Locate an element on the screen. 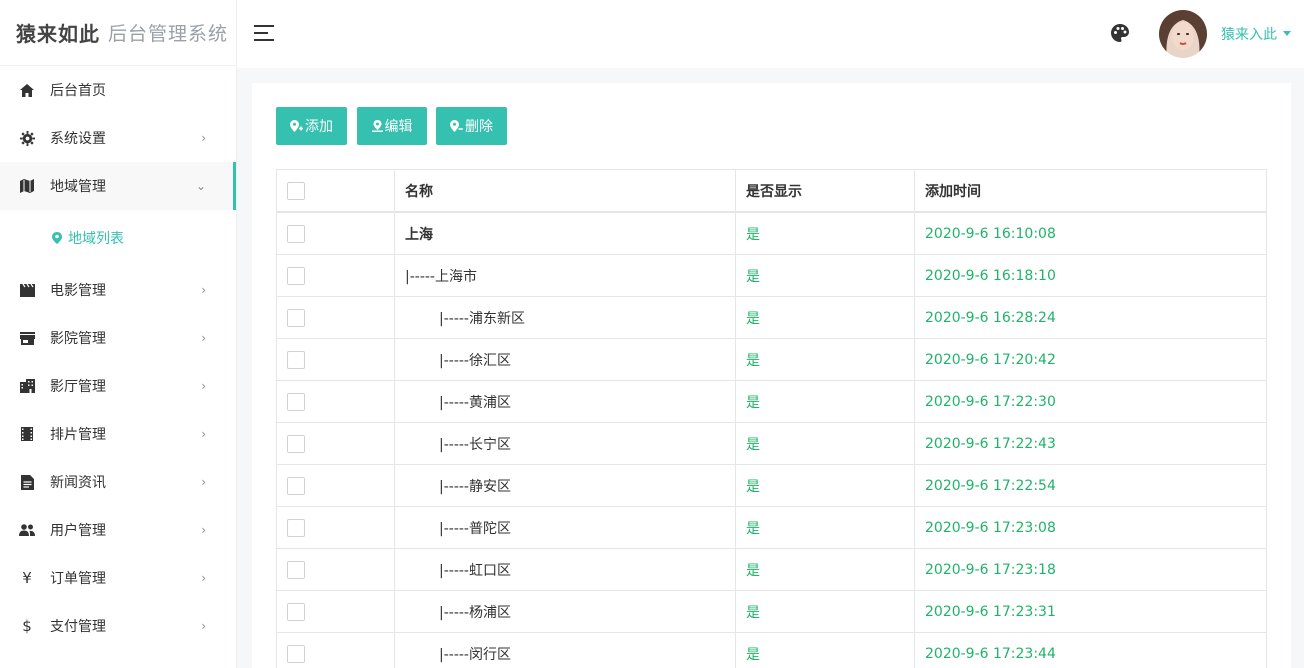  region-name-cell: |-----徐汇区 is located at coordinates (565, 359).